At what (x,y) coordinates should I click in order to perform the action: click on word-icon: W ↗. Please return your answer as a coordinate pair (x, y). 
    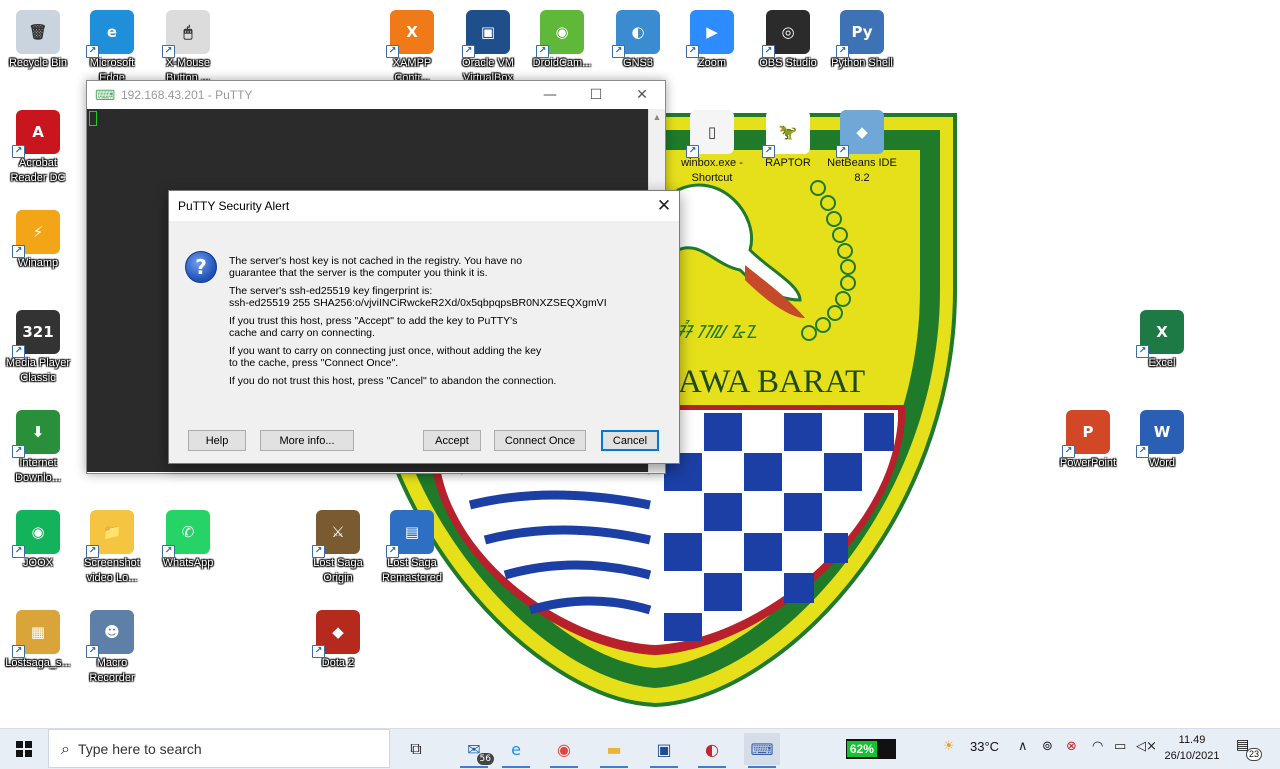
    Looking at the image, I should click on (1160, 434).